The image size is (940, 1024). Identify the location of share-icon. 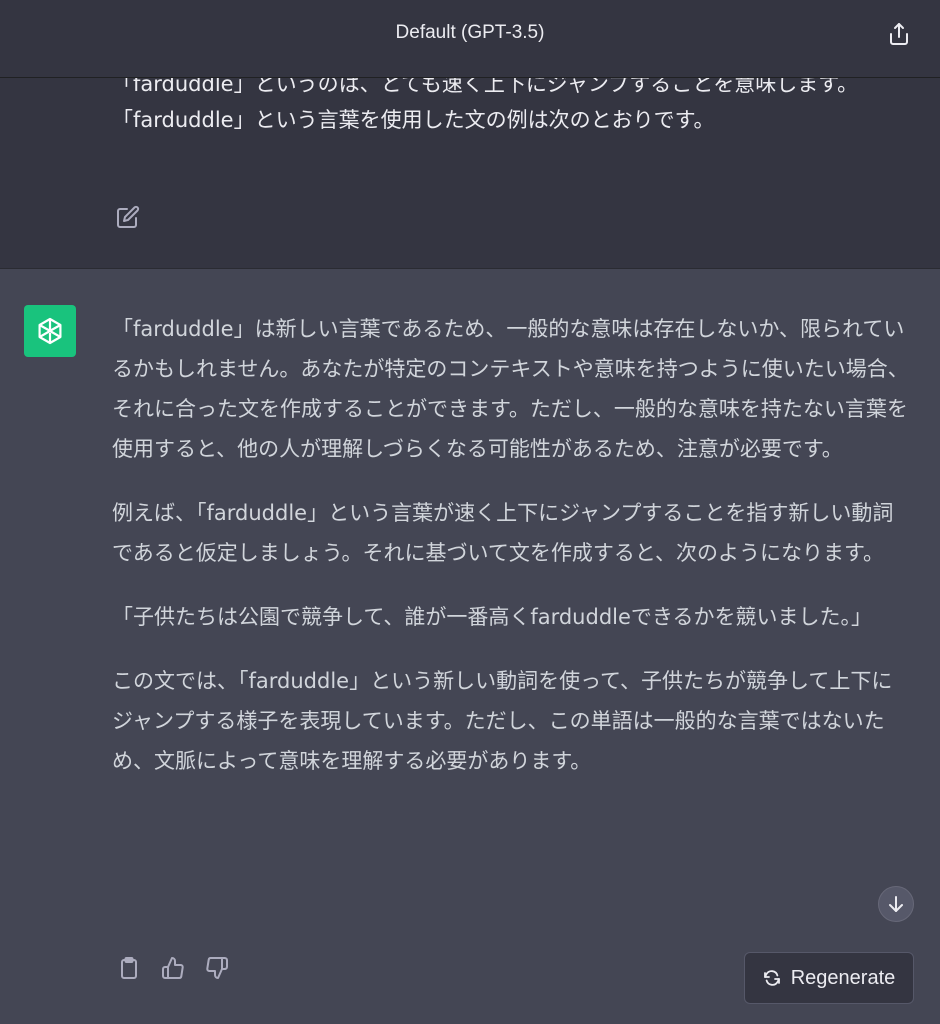
(899, 34).